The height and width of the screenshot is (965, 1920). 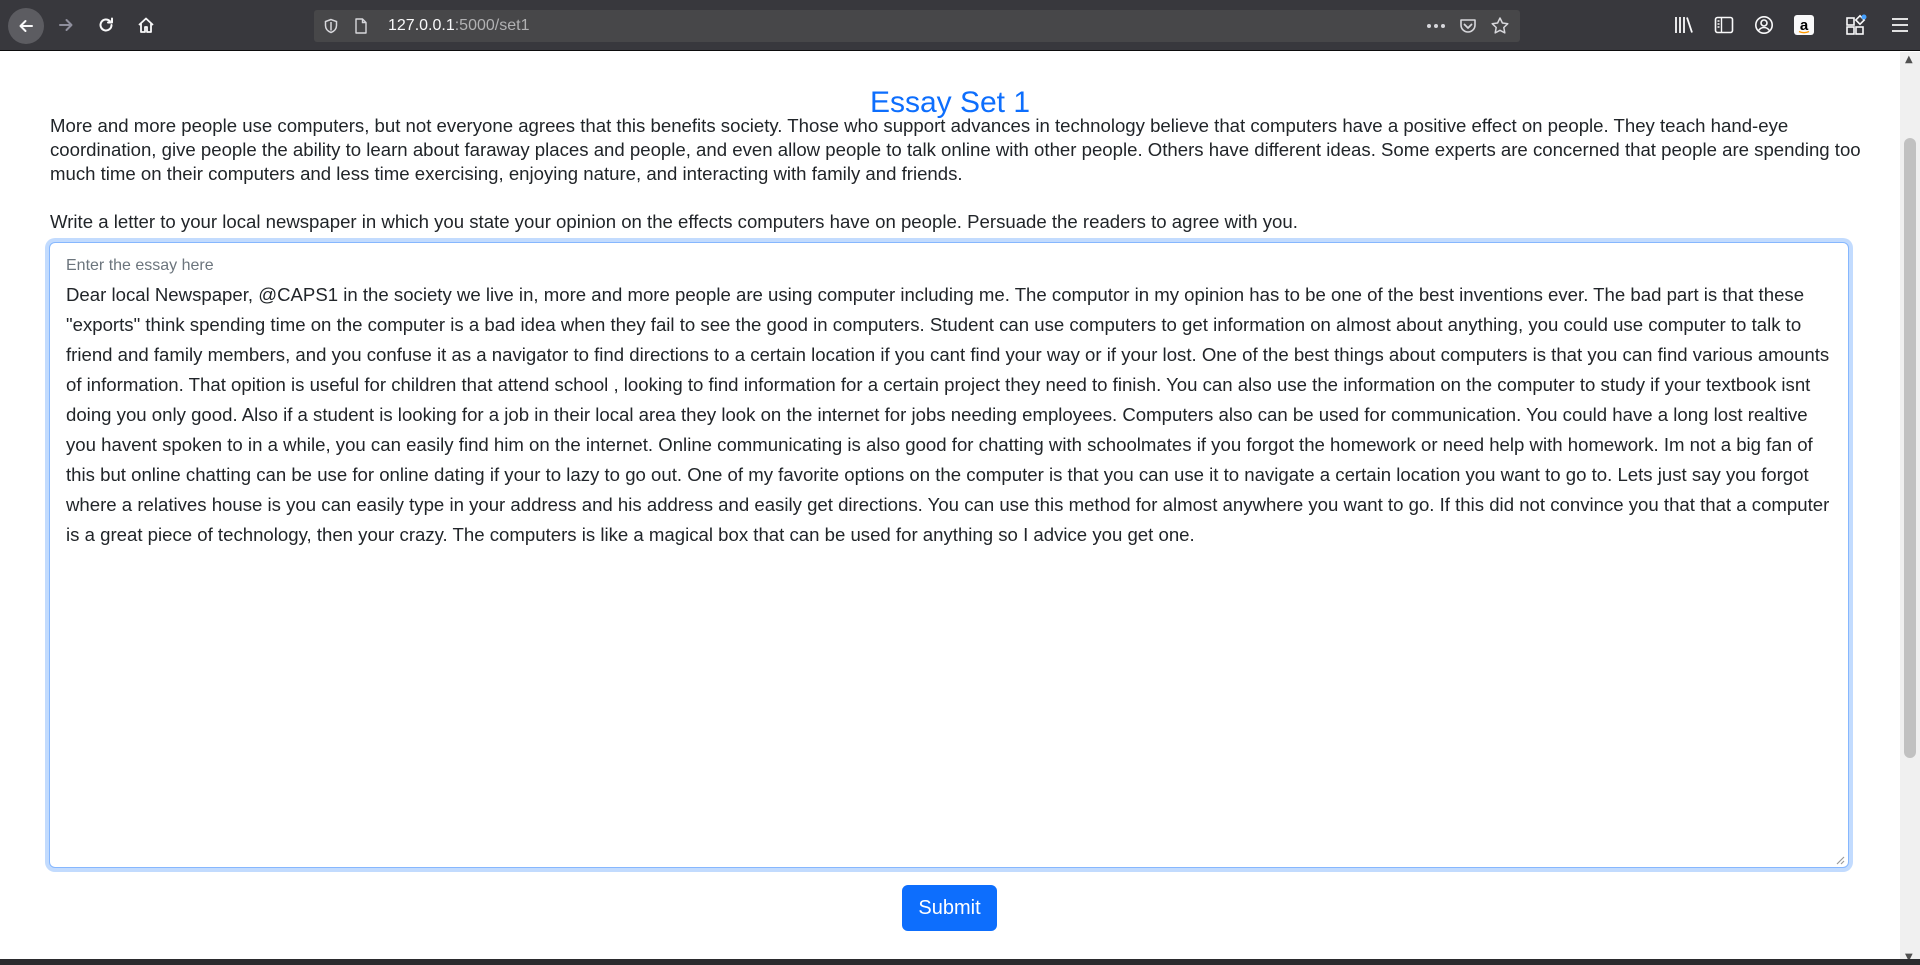 What do you see at coordinates (1764, 25) in the screenshot?
I see `account-icon` at bounding box center [1764, 25].